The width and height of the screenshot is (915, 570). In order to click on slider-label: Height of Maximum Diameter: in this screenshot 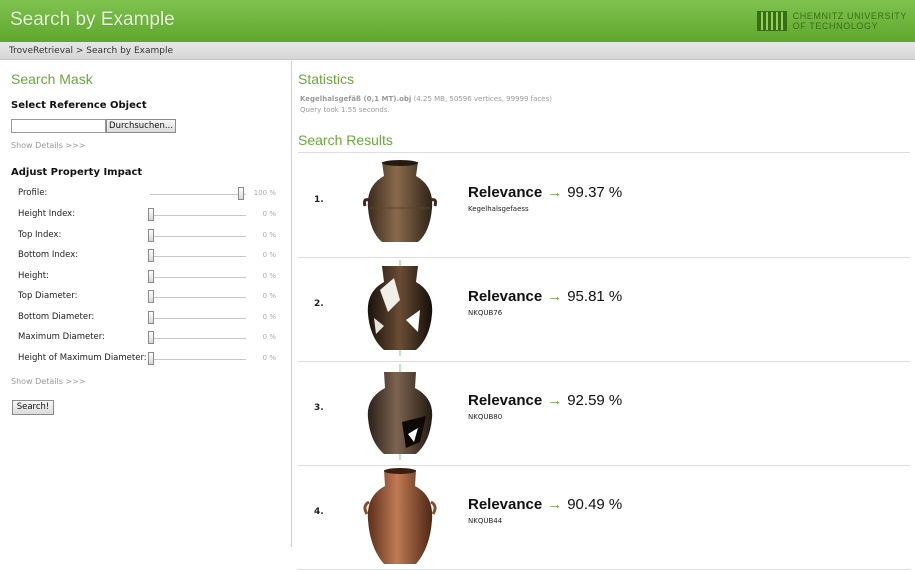, I will do `click(82, 358)`.